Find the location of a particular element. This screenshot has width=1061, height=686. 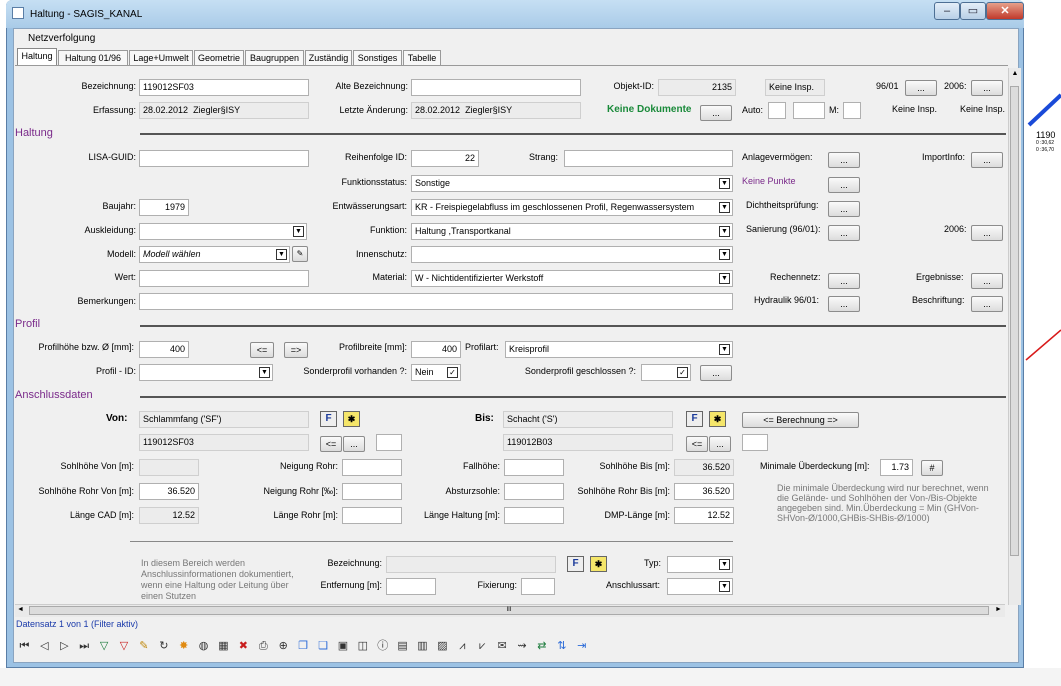

von-extra-field is located at coordinates (389, 442).